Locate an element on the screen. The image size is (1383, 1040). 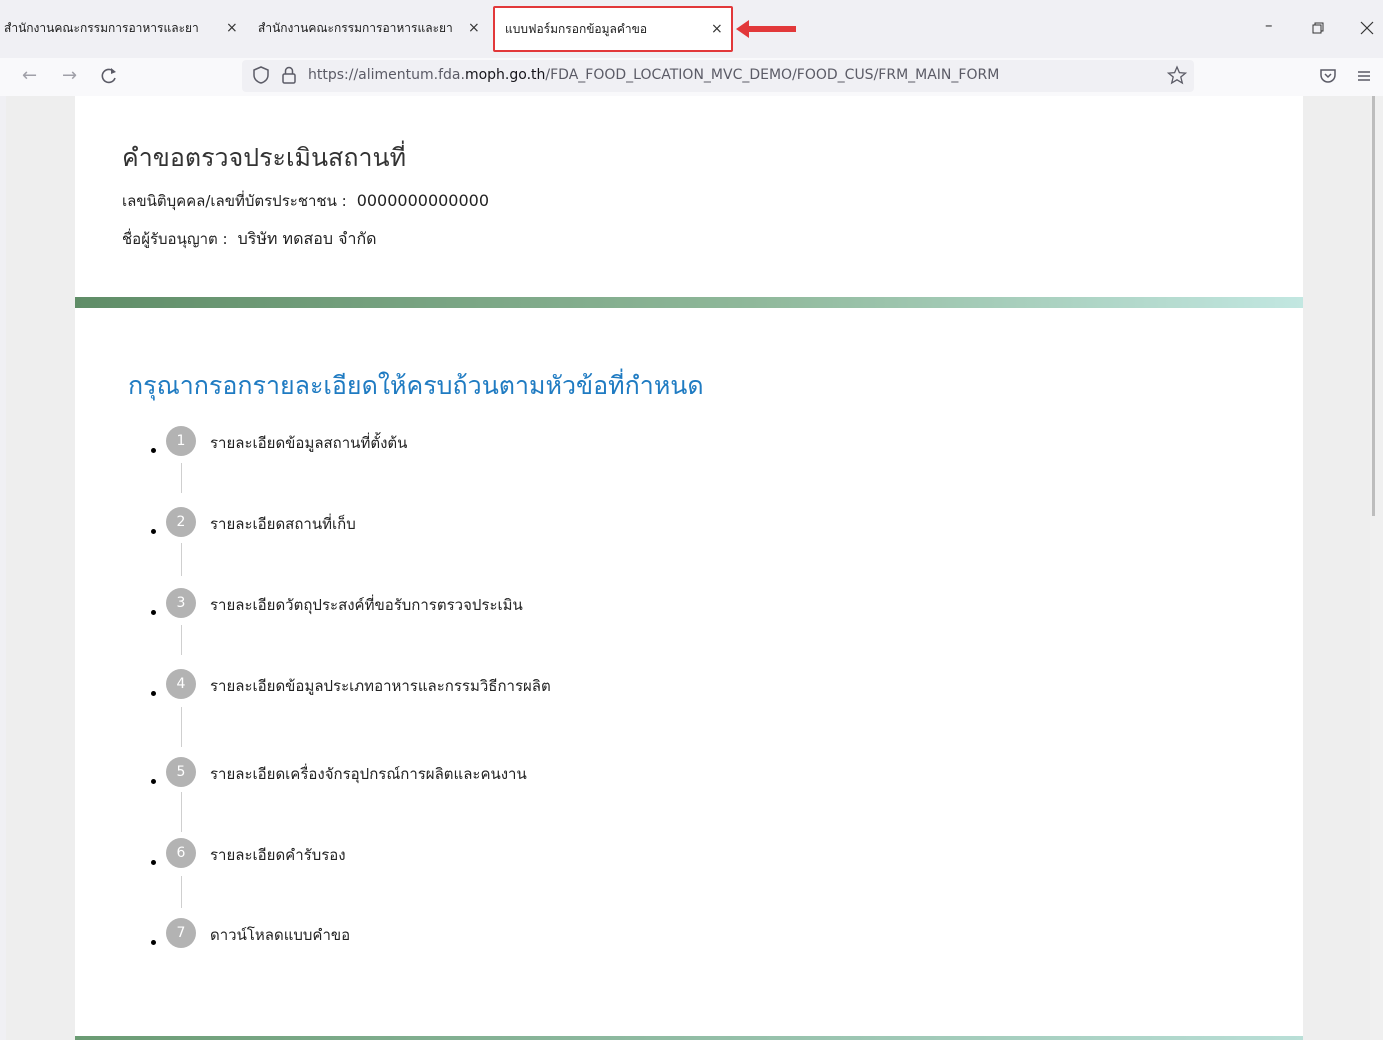
step-number-badge: 2 is located at coordinates (181, 522).